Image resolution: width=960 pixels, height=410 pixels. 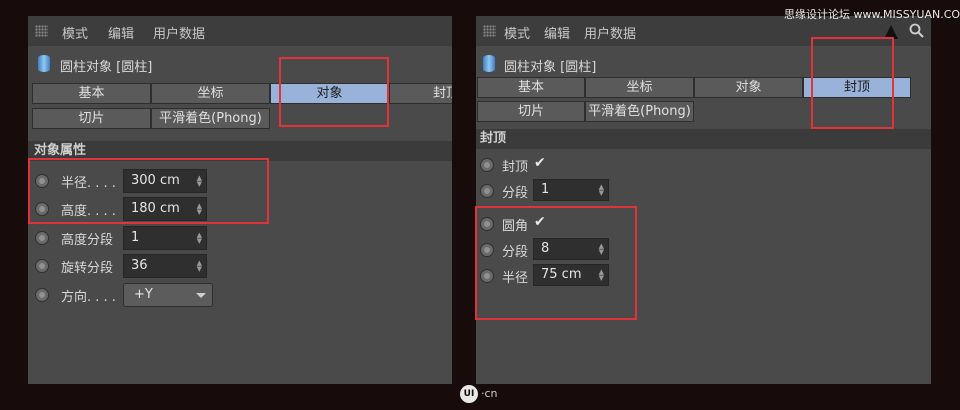 What do you see at coordinates (515, 167) in the screenshot?
I see `caps-label: 封顶` at bounding box center [515, 167].